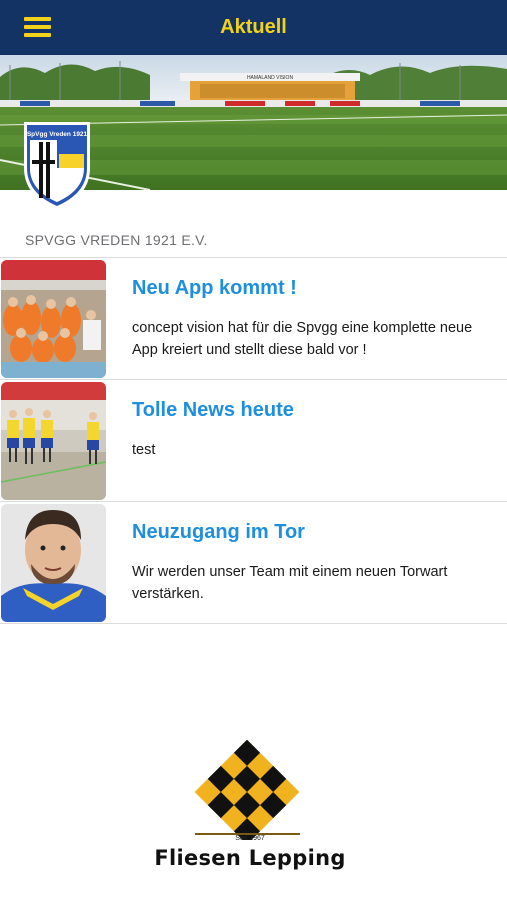  I want to click on news-thumbnail-players-hall, so click(53, 441).